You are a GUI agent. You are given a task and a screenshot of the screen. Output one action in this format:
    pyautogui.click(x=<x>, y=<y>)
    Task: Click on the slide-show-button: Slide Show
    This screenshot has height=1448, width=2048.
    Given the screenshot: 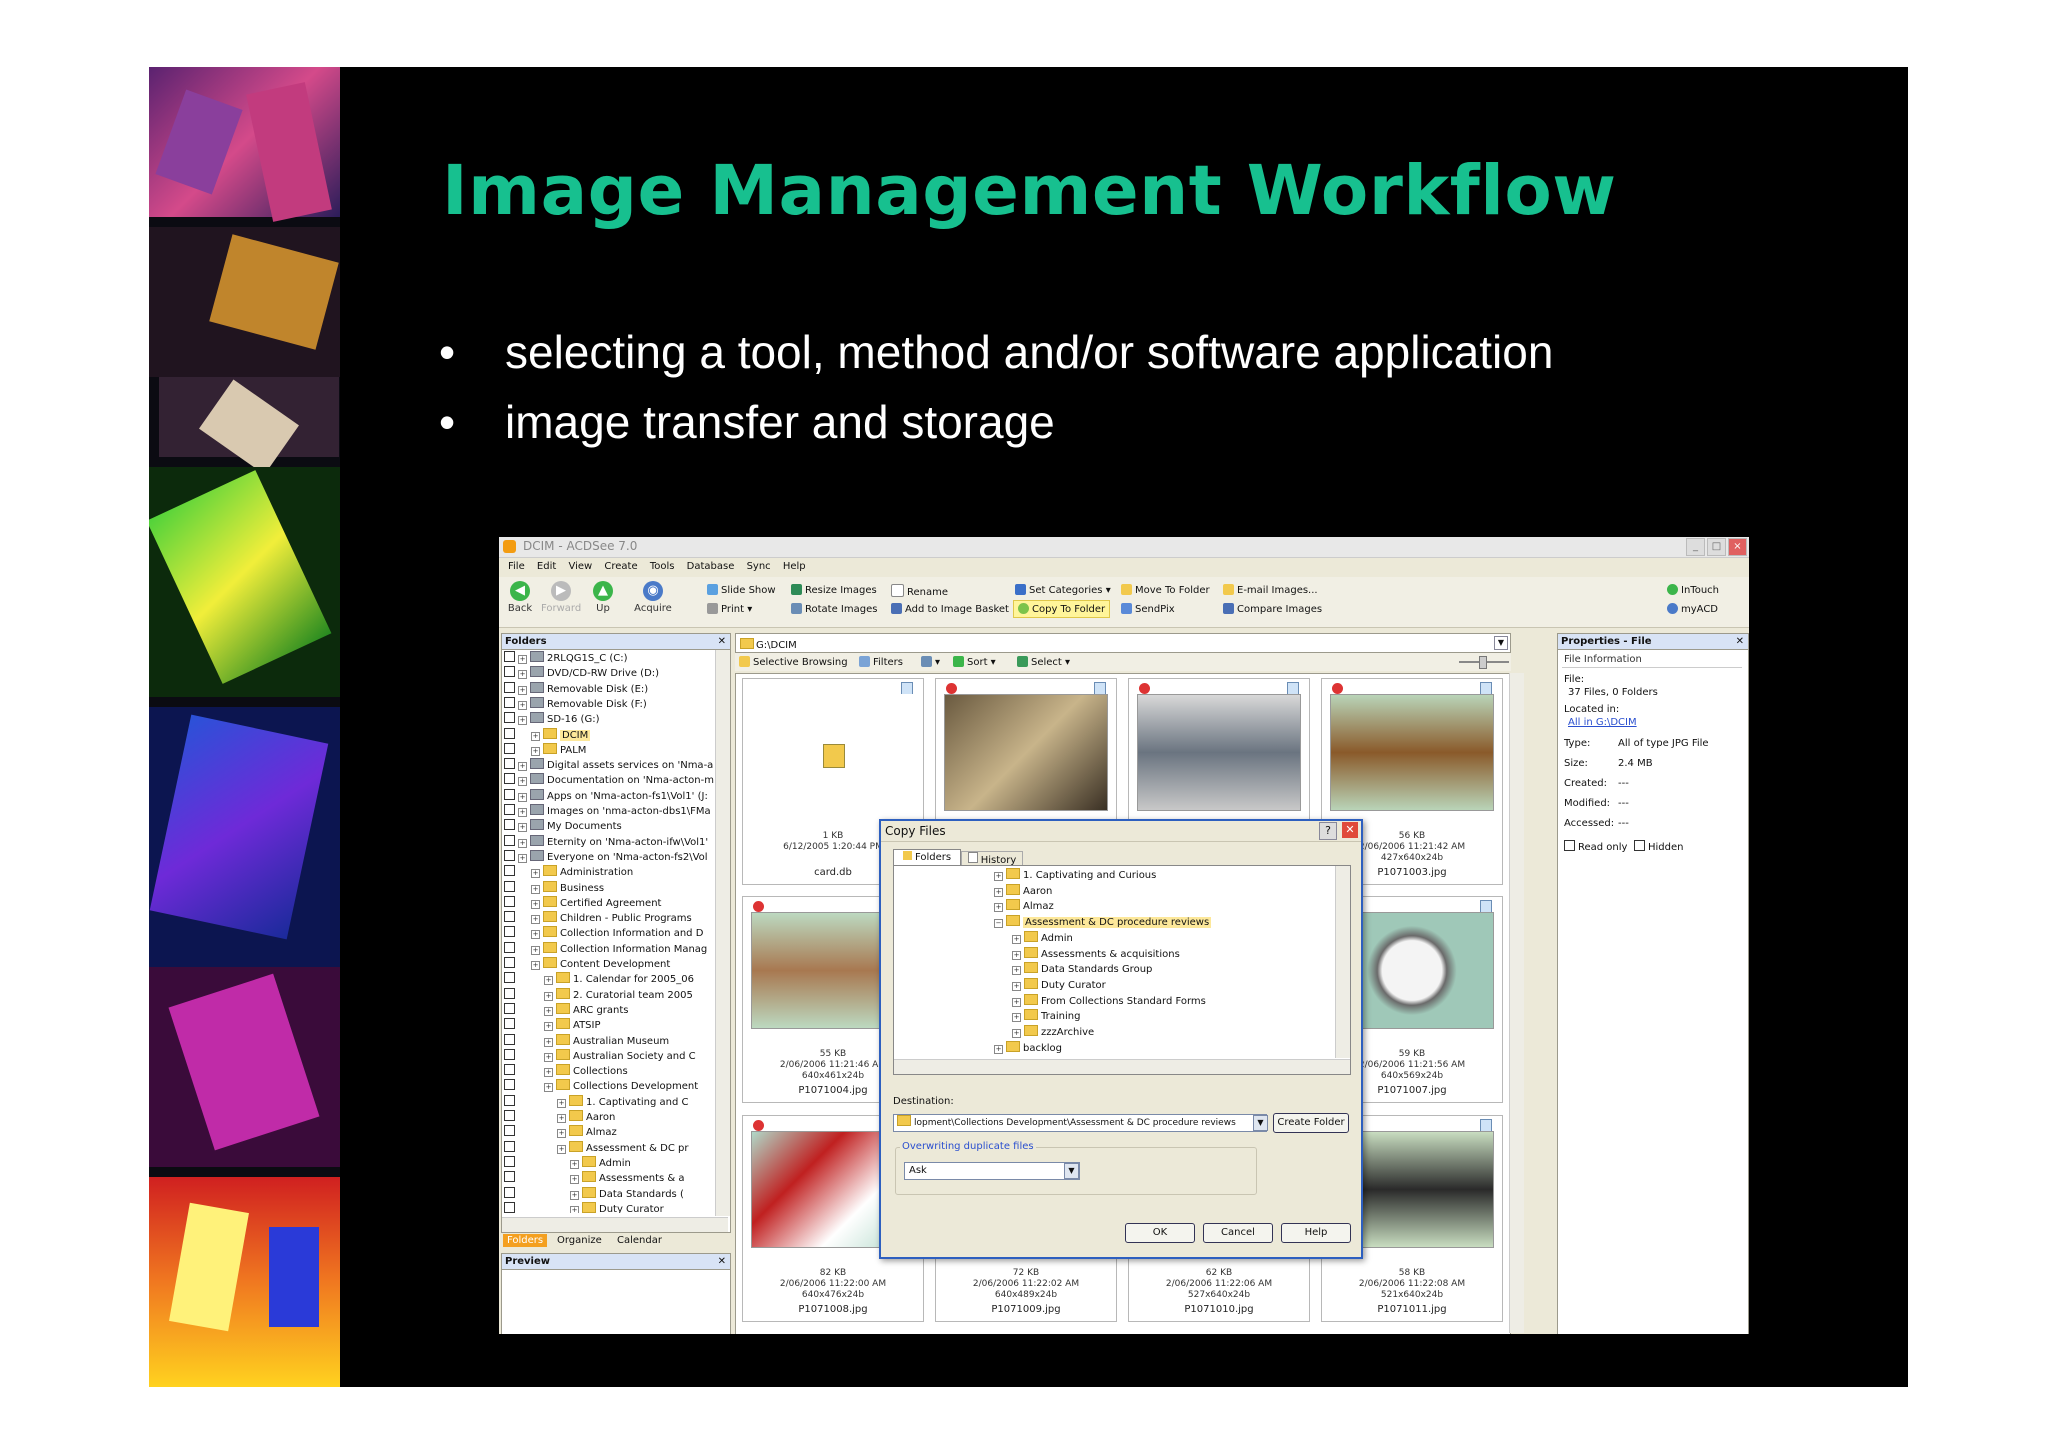 What is the action you would take?
    pyautogui.click(x=741, y=590)
    